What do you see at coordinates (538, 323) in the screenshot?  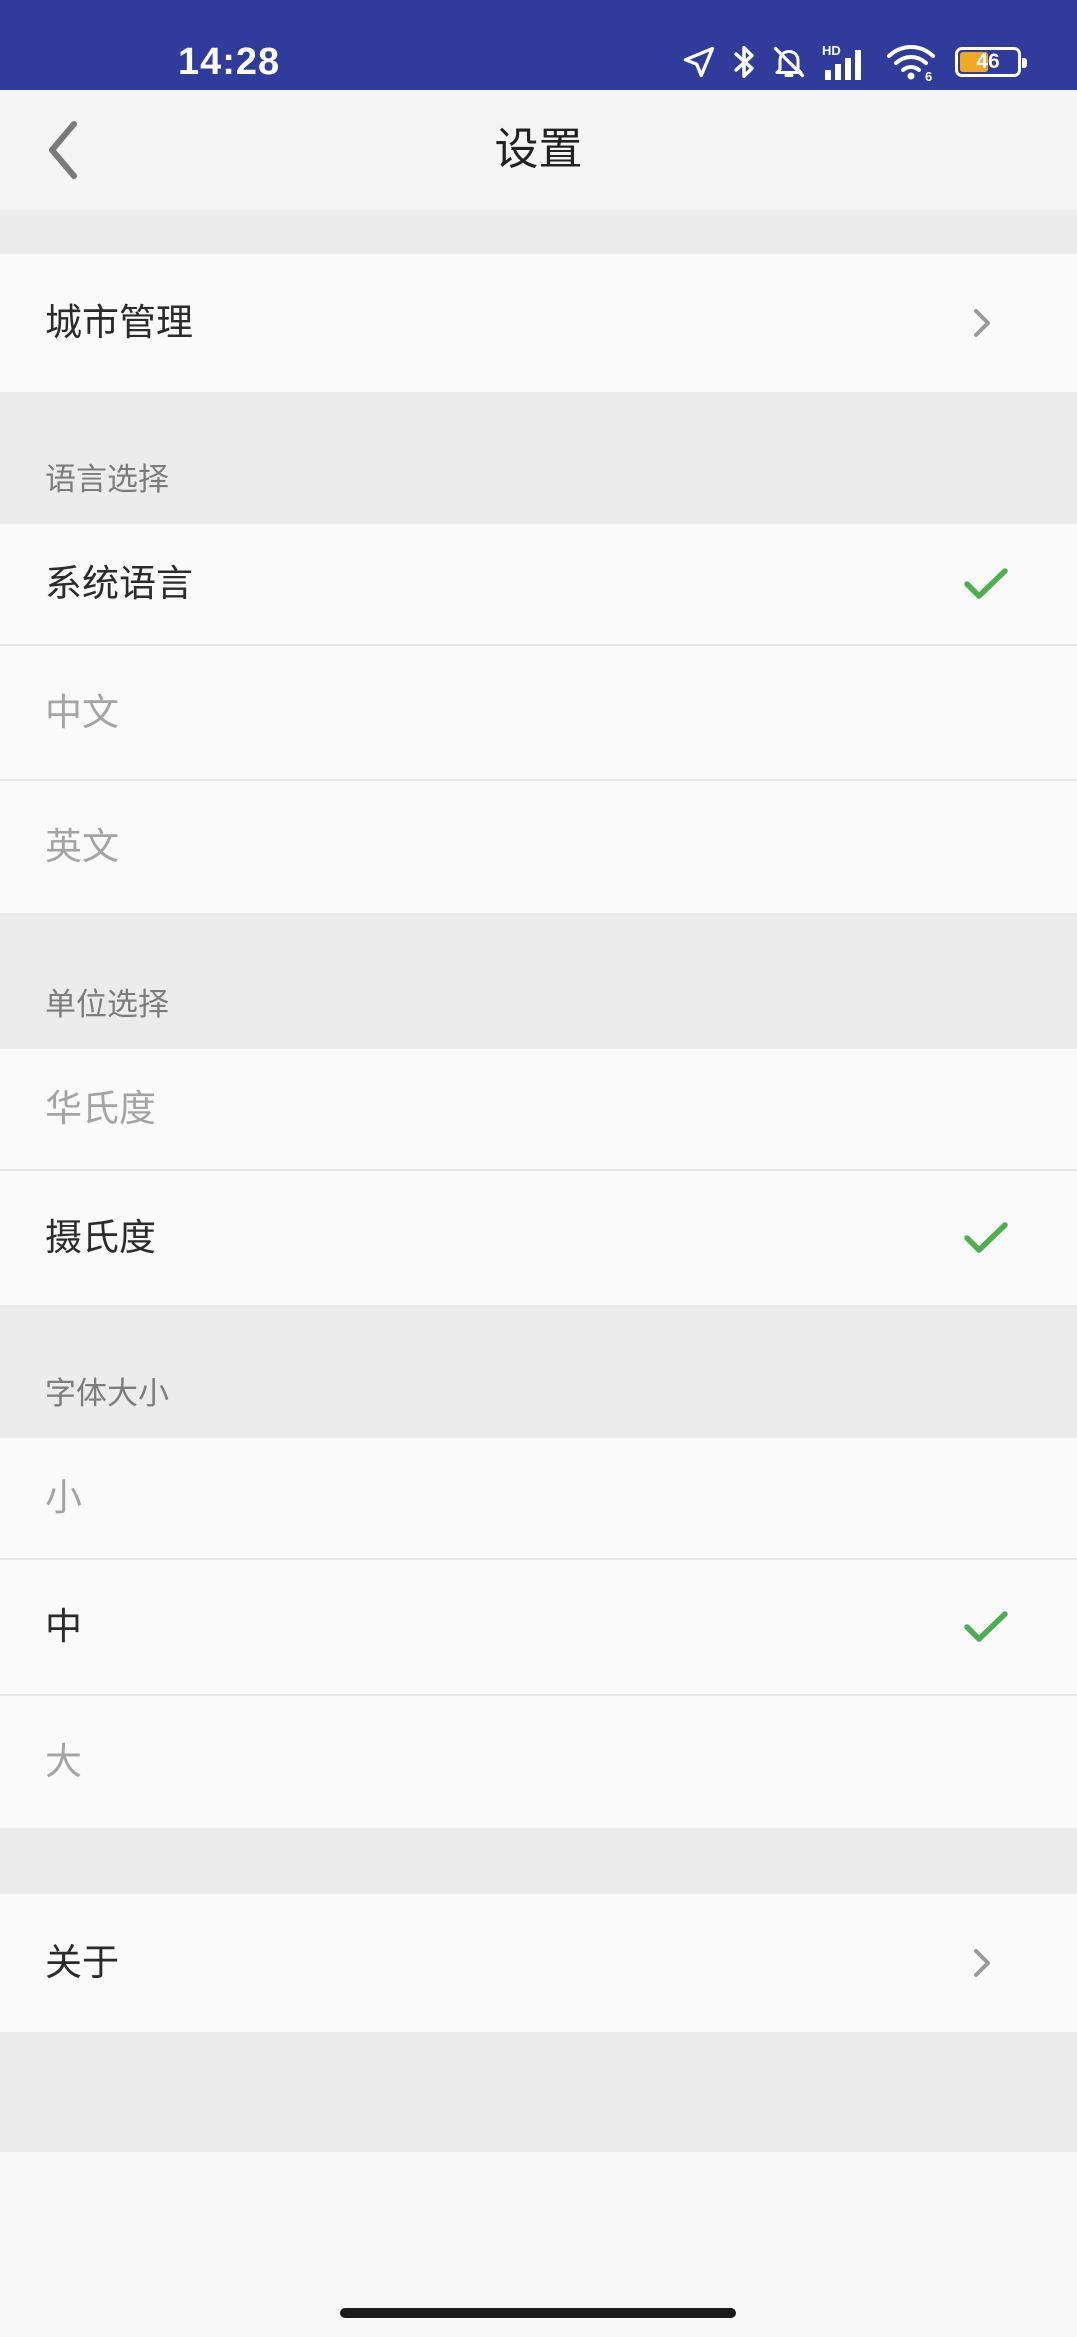 I see `city-management-row: 城市管理` at bounding box center [538, 323].